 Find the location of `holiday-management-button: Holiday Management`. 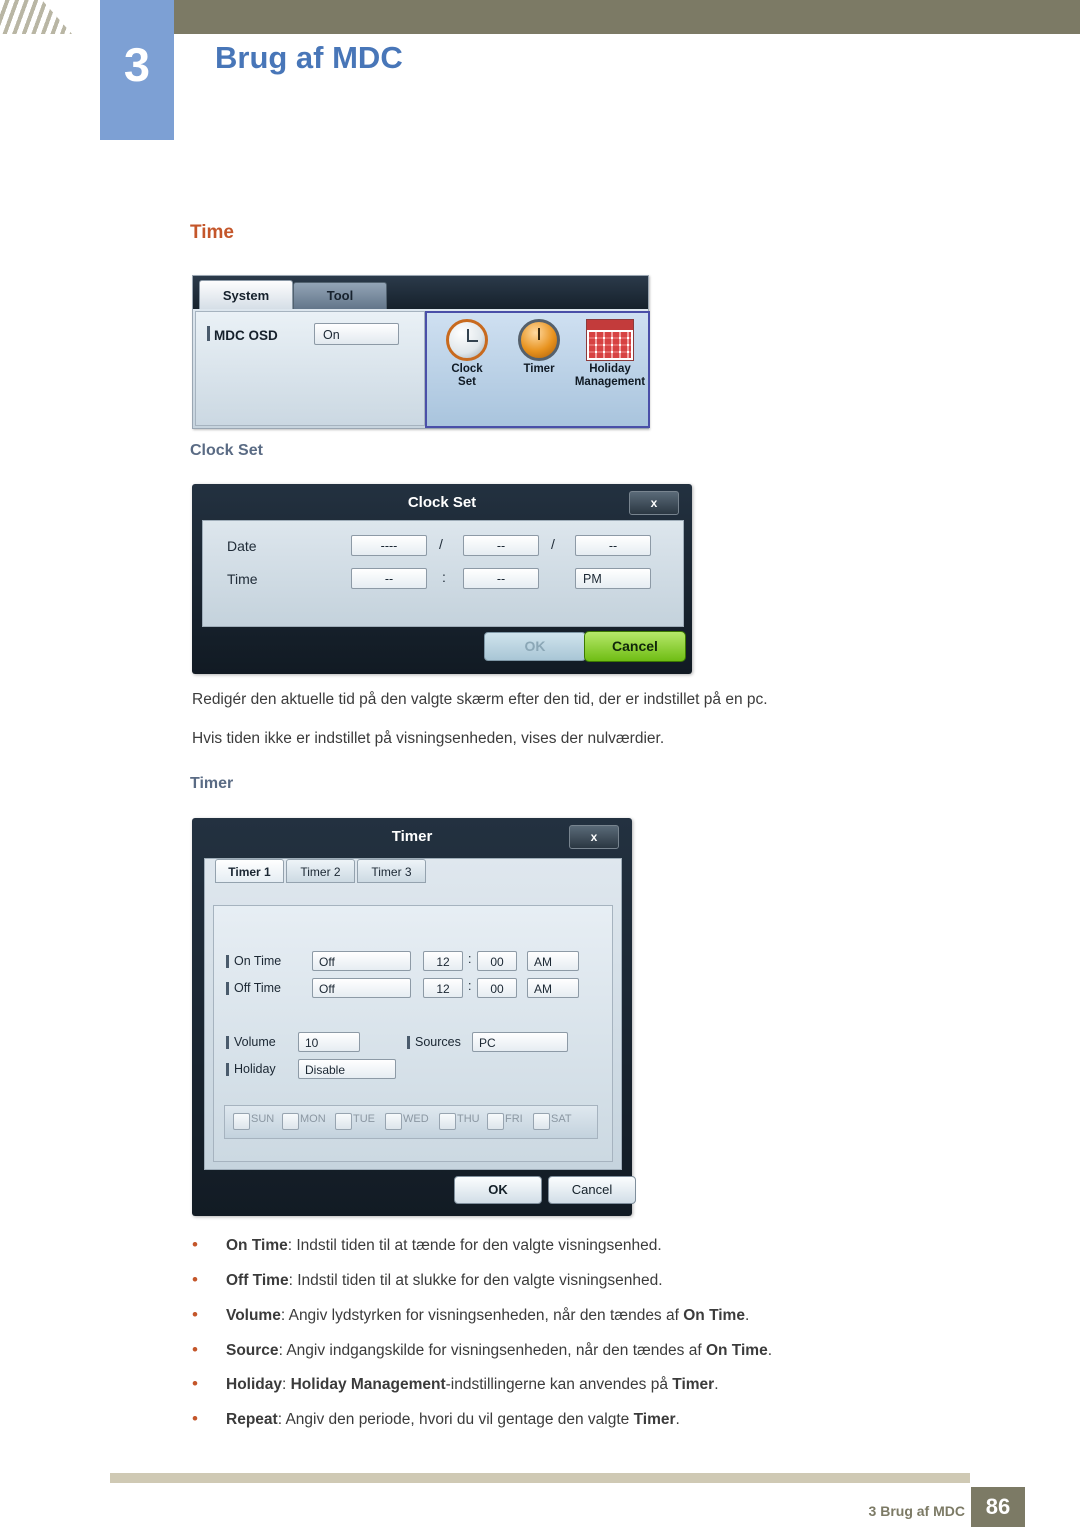

holiday-management-button: Holiday Management is located at coordinates (610, 354).